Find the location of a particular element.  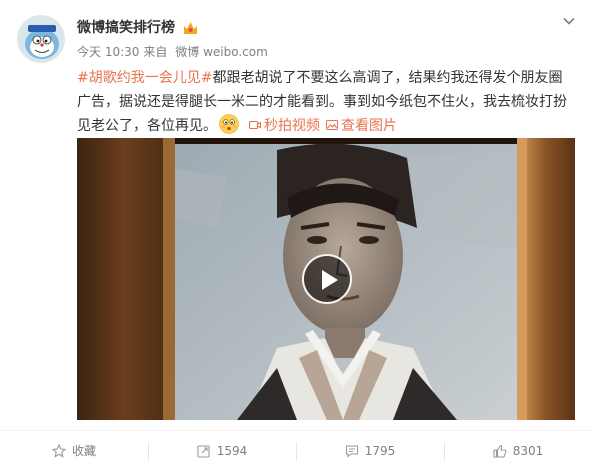

emoji-icon is located at coordinates (229, 124).